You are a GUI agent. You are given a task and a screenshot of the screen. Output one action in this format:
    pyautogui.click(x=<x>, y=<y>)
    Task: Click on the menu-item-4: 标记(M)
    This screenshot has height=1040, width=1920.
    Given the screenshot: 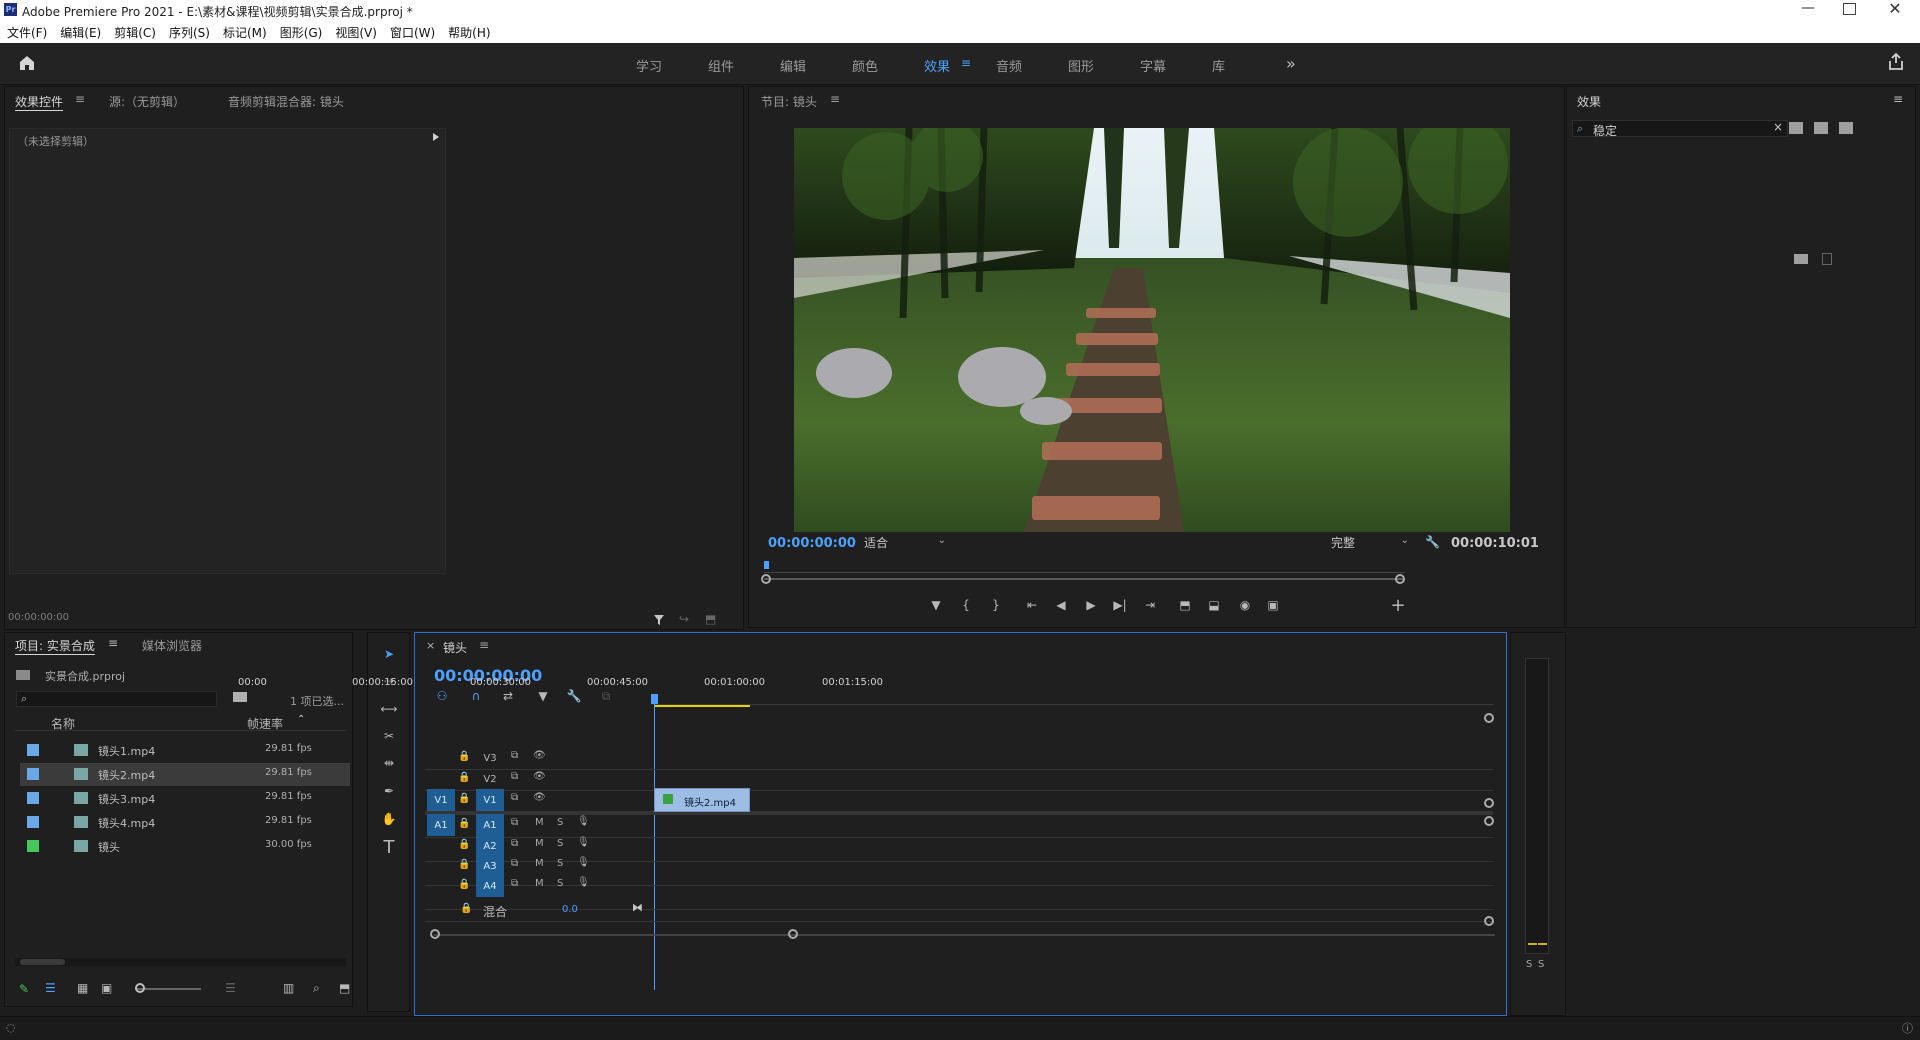 What is the action you would take?
    pyautogui.click(x=245, y=32)
    